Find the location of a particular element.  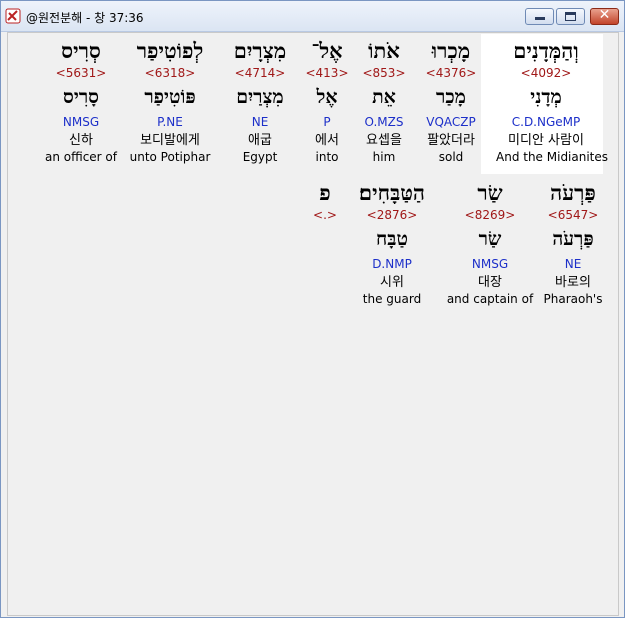

title-bar: @원전분해 - 창 37:36 ✕ is located at coordinates (312, 16).